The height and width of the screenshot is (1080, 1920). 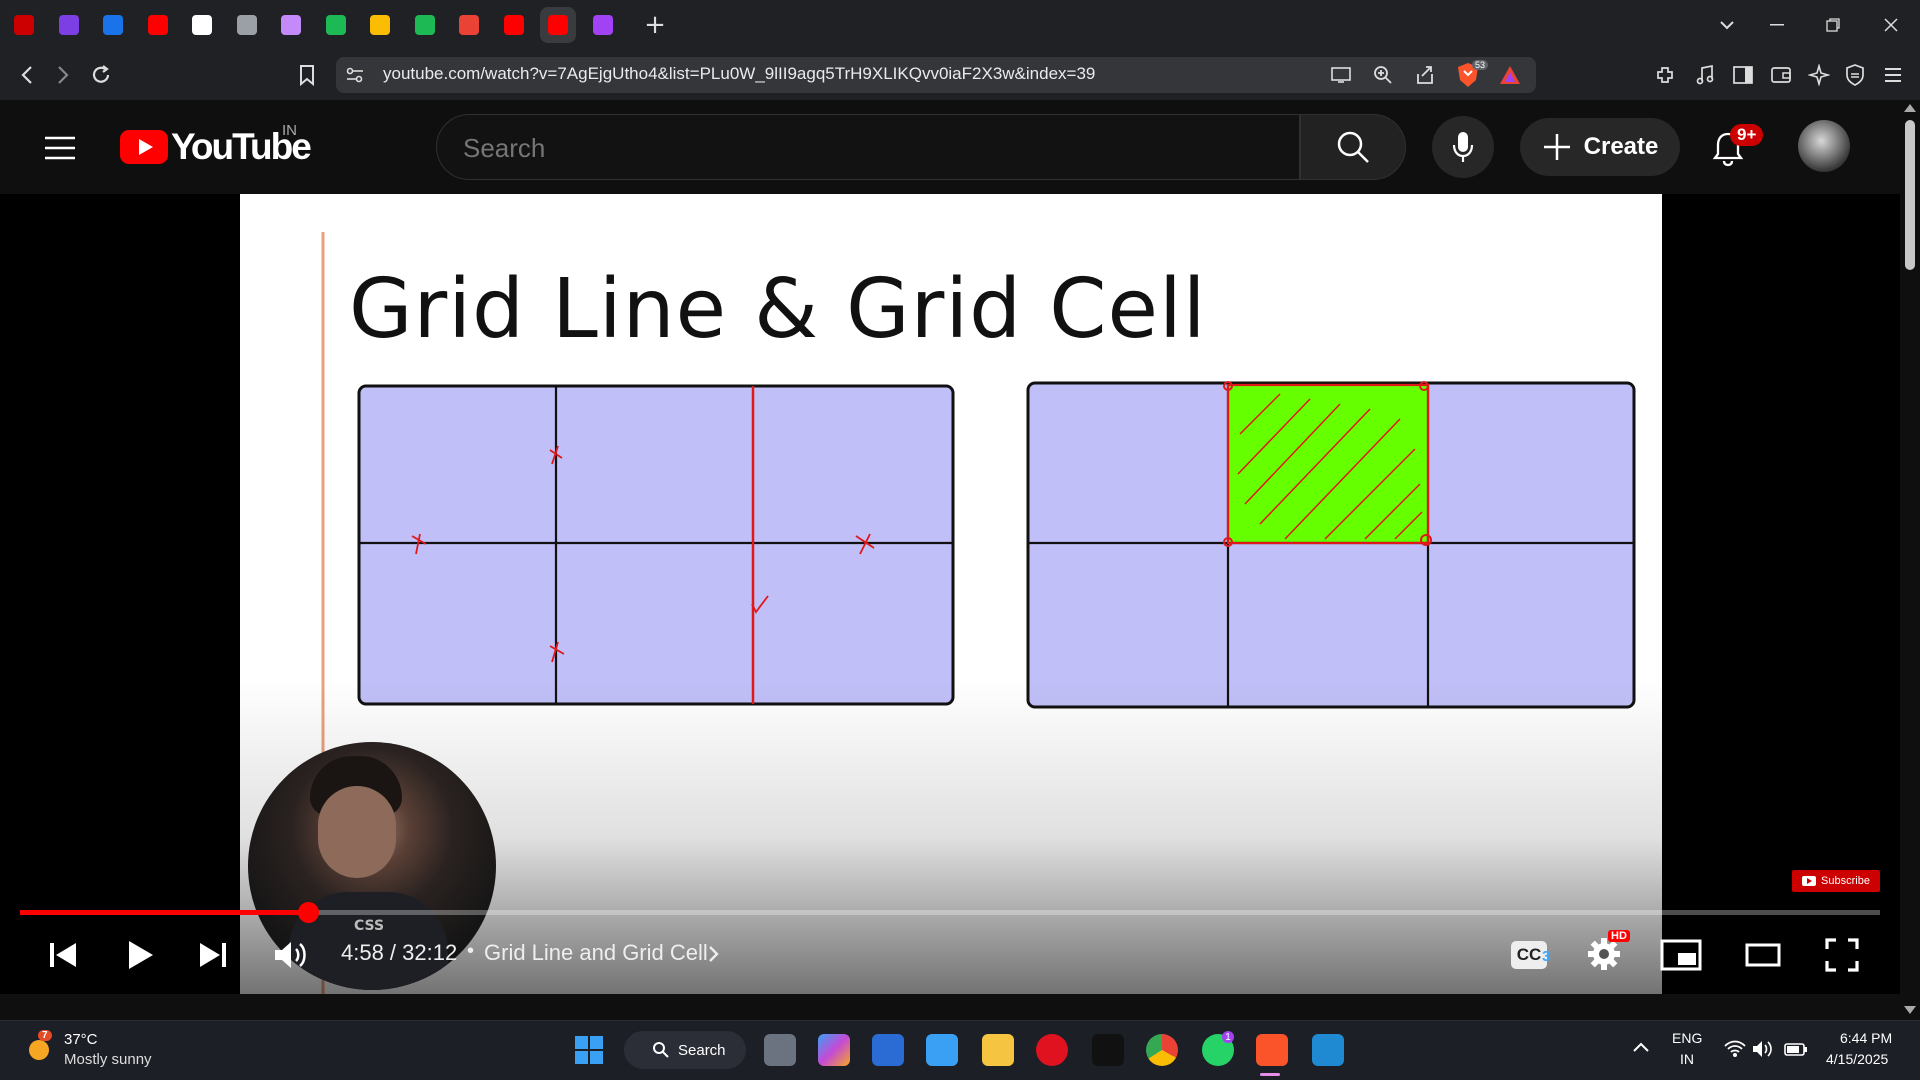 I want to click on avatar-icon, so click(x=291, y=25).